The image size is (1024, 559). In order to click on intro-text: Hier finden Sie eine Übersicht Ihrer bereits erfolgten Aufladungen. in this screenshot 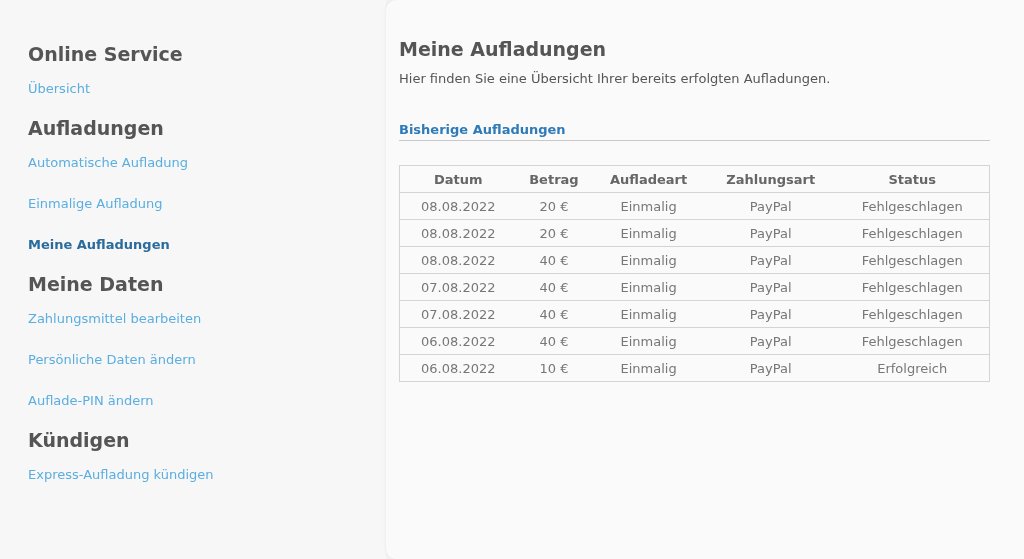, I will do `click(615, 79)`.